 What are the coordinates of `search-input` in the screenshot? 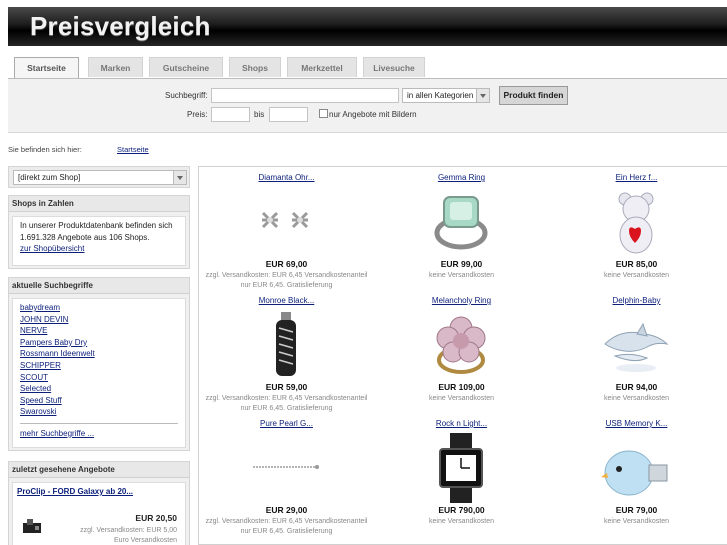 It's located at (305, 95).